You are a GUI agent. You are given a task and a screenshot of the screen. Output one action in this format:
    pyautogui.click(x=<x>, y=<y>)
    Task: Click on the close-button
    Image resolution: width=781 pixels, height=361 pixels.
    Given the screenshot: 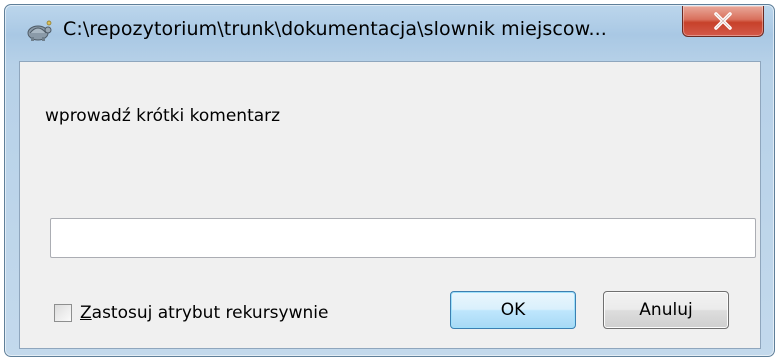 What is the action you would take?
    pyautogui.click(x=723, y=21)
    